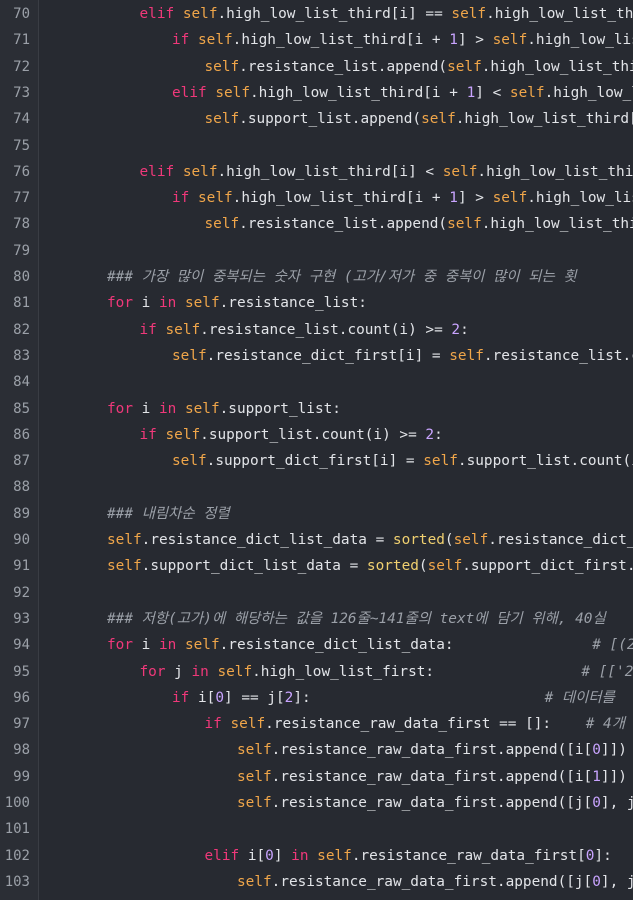 The width and height of the screenshot is (633, 900). Describe the element at coordinates (21, 382) in the screenshot. I see `line-number: 84` at that location.